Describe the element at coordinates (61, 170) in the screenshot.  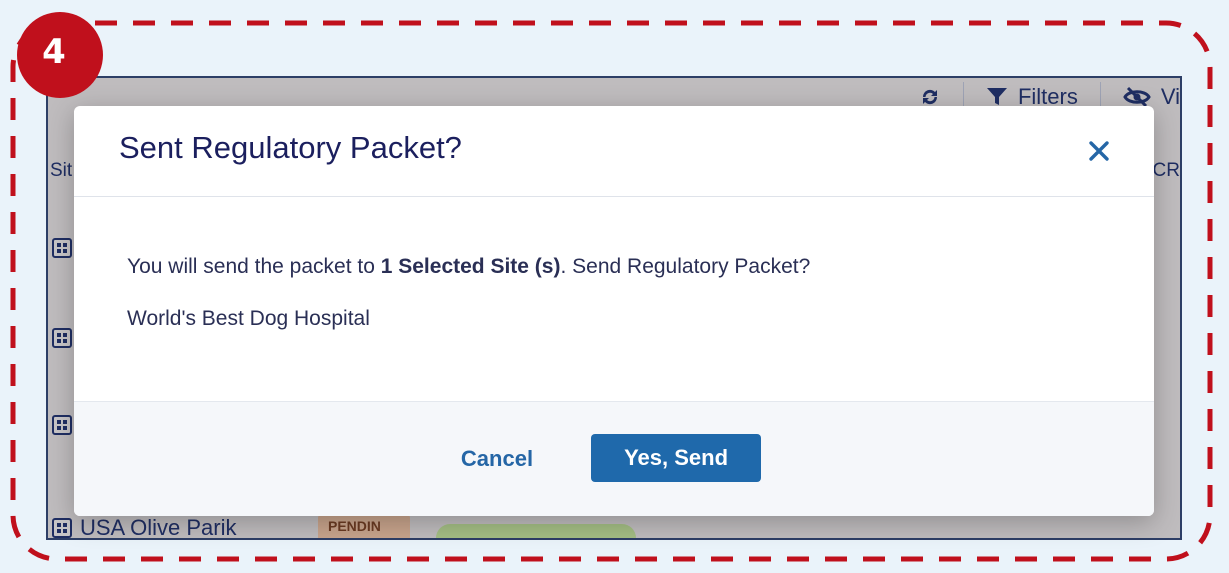
I see `column-header-site: Sit` at that location.